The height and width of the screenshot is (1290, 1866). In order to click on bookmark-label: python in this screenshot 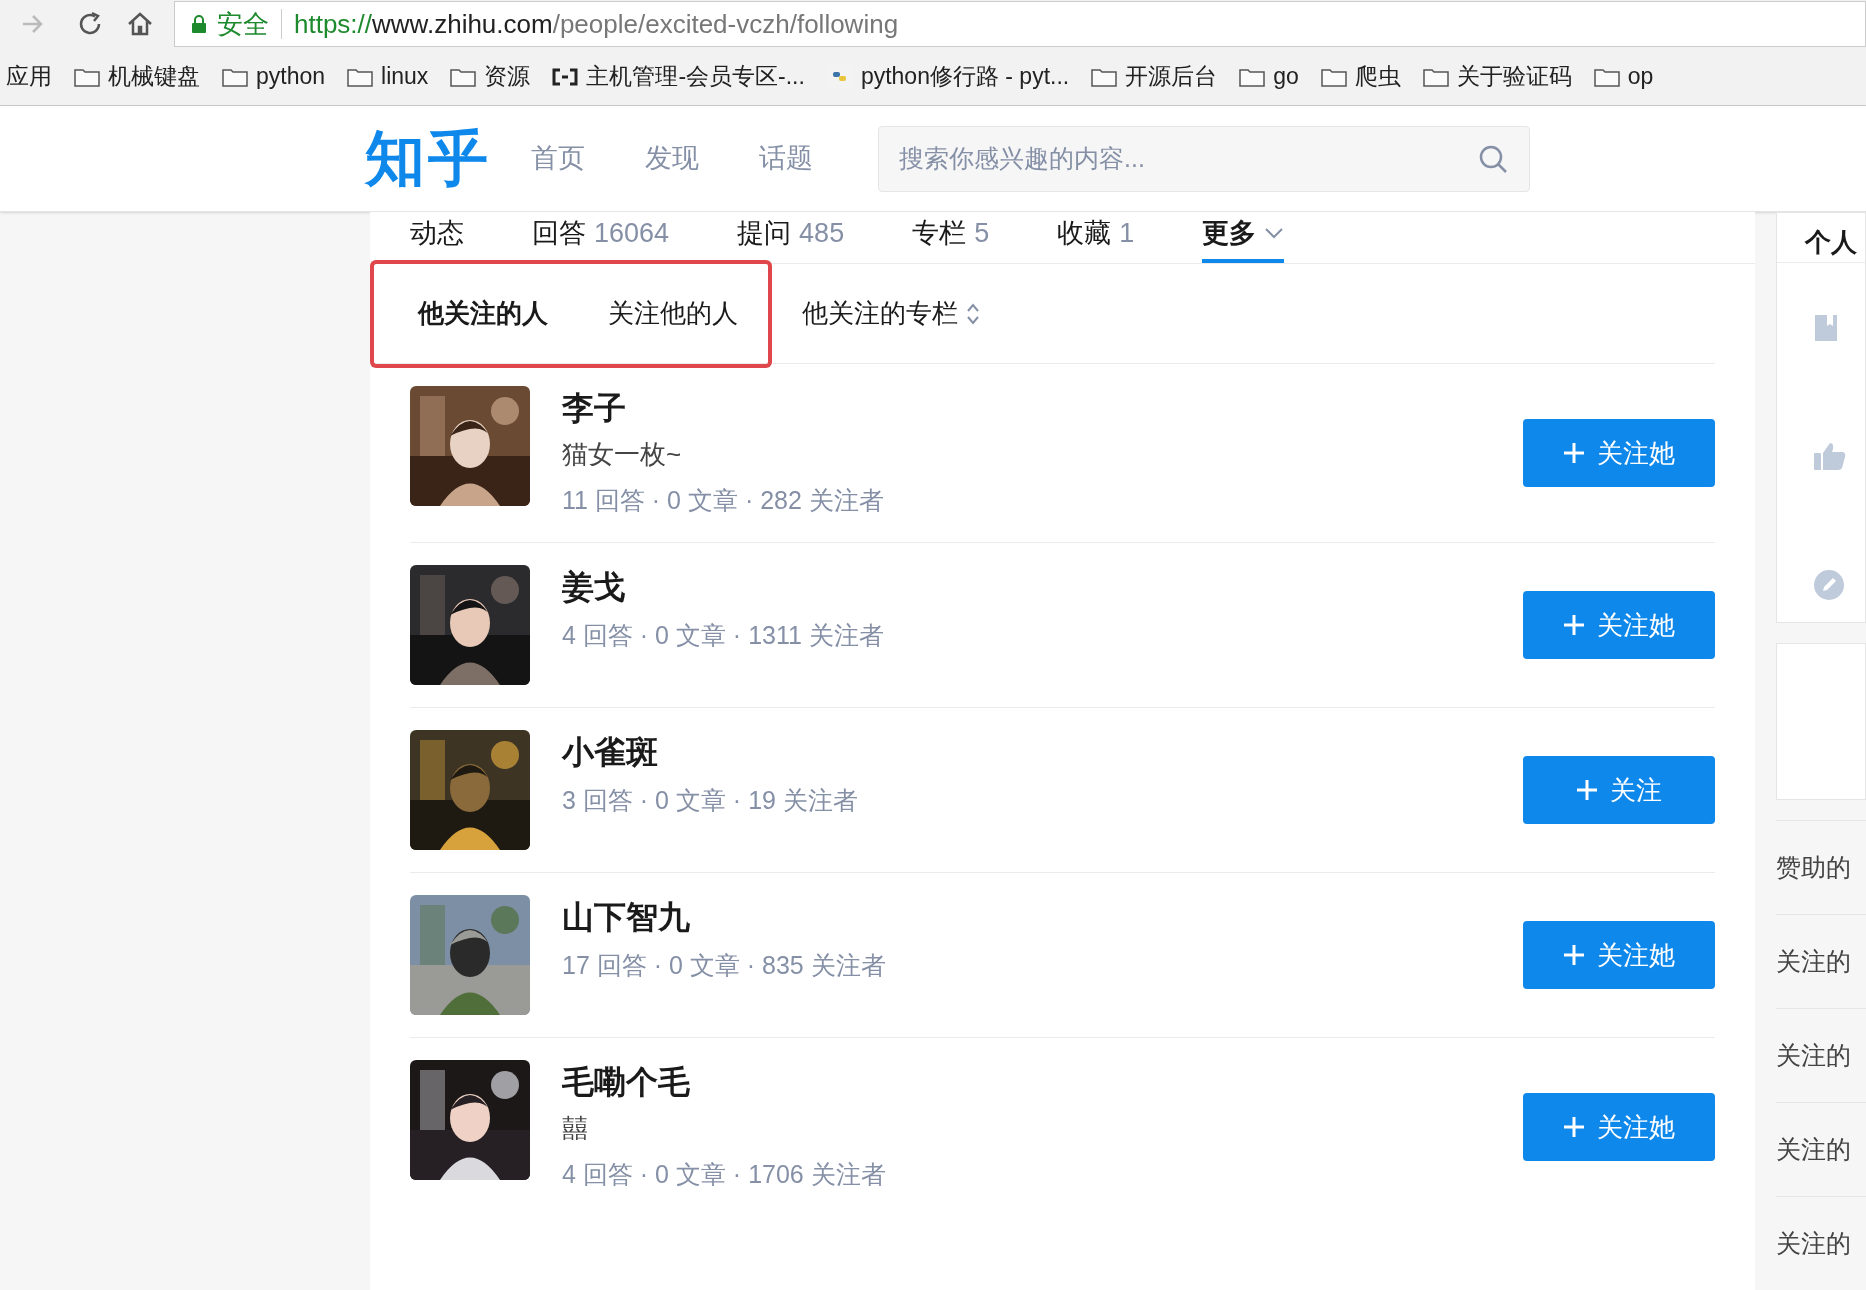, I will do `click(291, 76)`.